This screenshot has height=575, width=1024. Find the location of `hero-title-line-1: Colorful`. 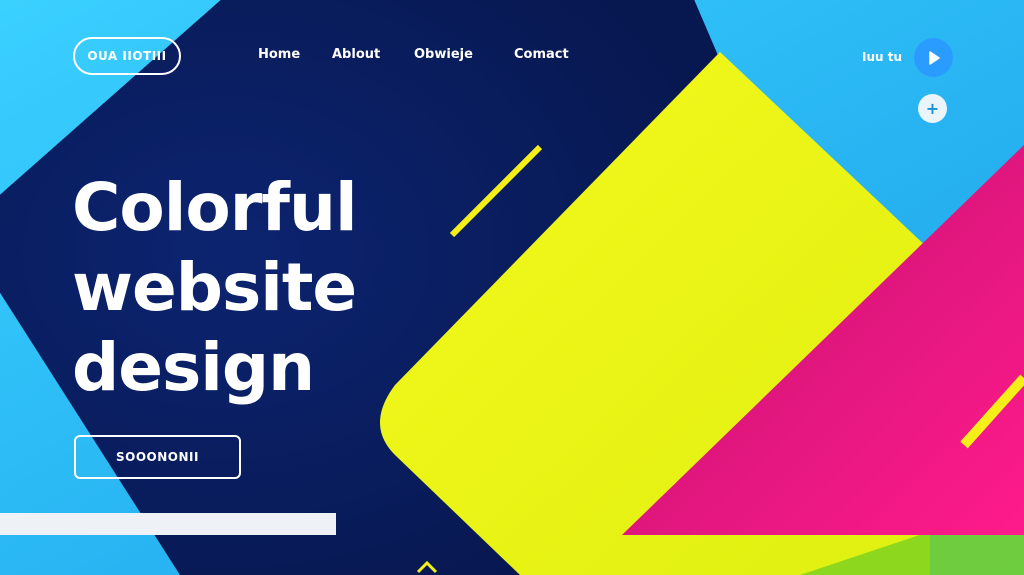

hero-title-line-1: Colorful is located at coordinates (215, 207).